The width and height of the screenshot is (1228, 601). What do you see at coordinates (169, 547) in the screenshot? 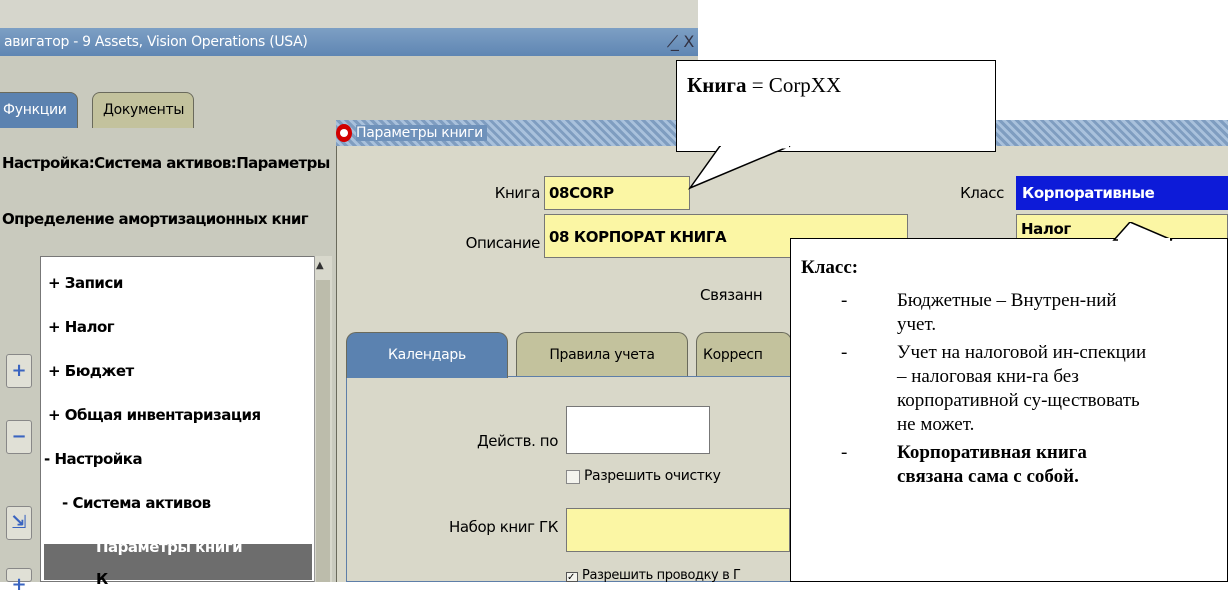
I see `tree-item-book-params: Параметры книги` at bounding box center [169, 547].